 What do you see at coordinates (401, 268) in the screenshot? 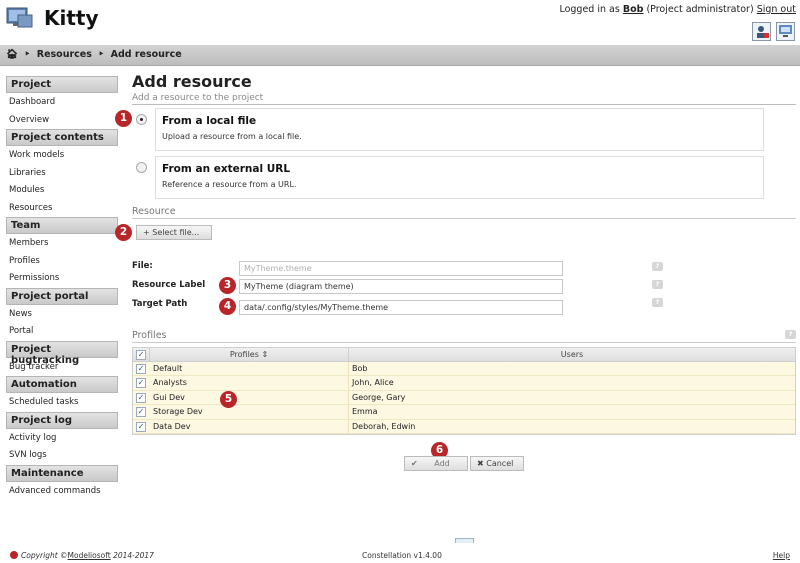
I see `file-field: MyTheme.theme` at bounding box center [401, 268].